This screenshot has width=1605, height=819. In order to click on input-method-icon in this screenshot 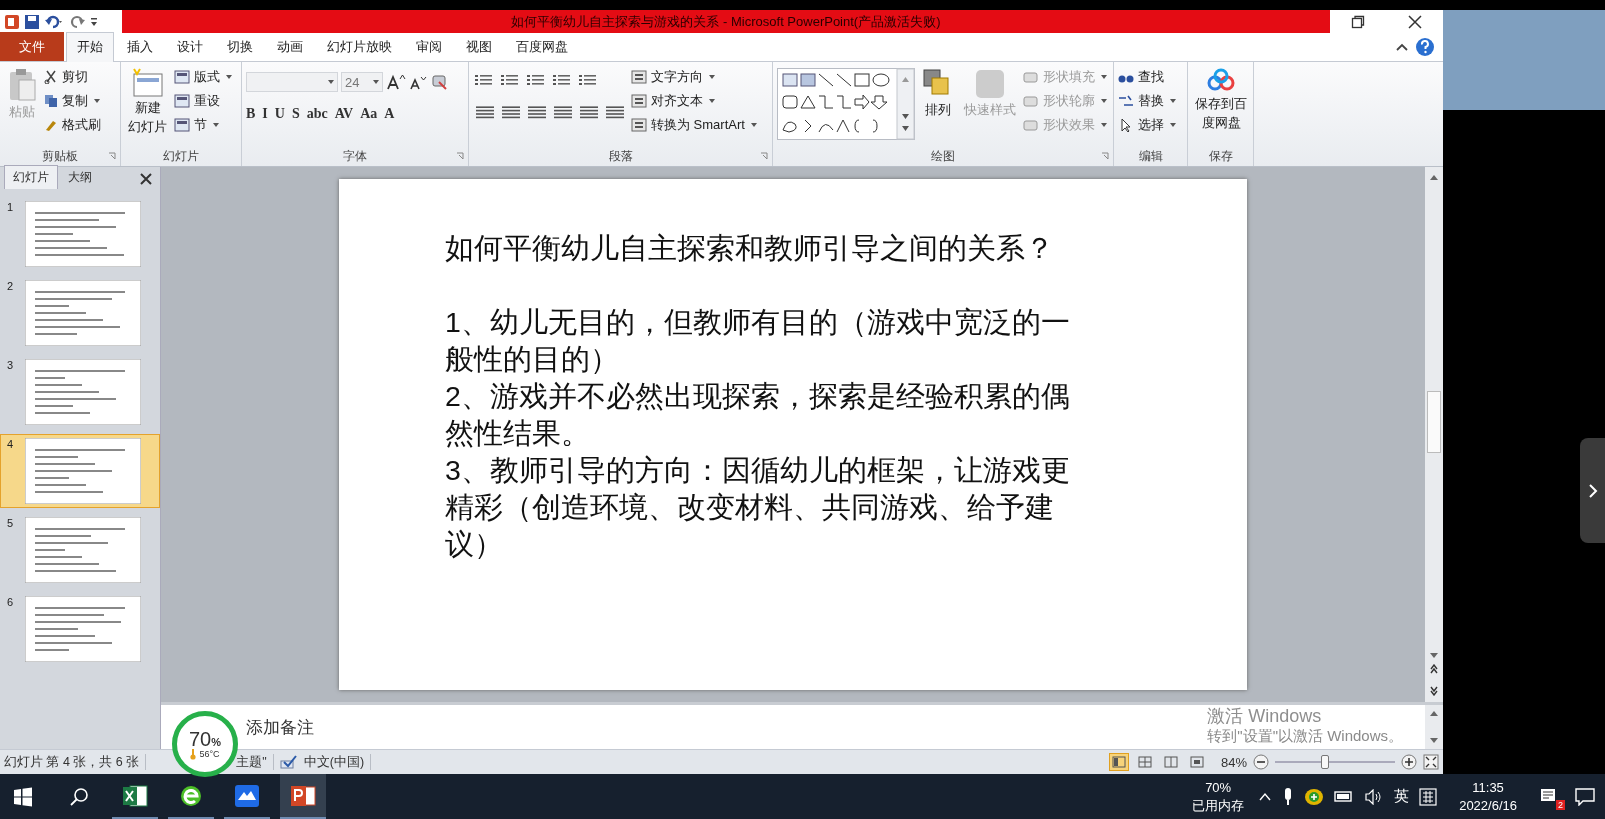, I will do `click(1428, 796)`.